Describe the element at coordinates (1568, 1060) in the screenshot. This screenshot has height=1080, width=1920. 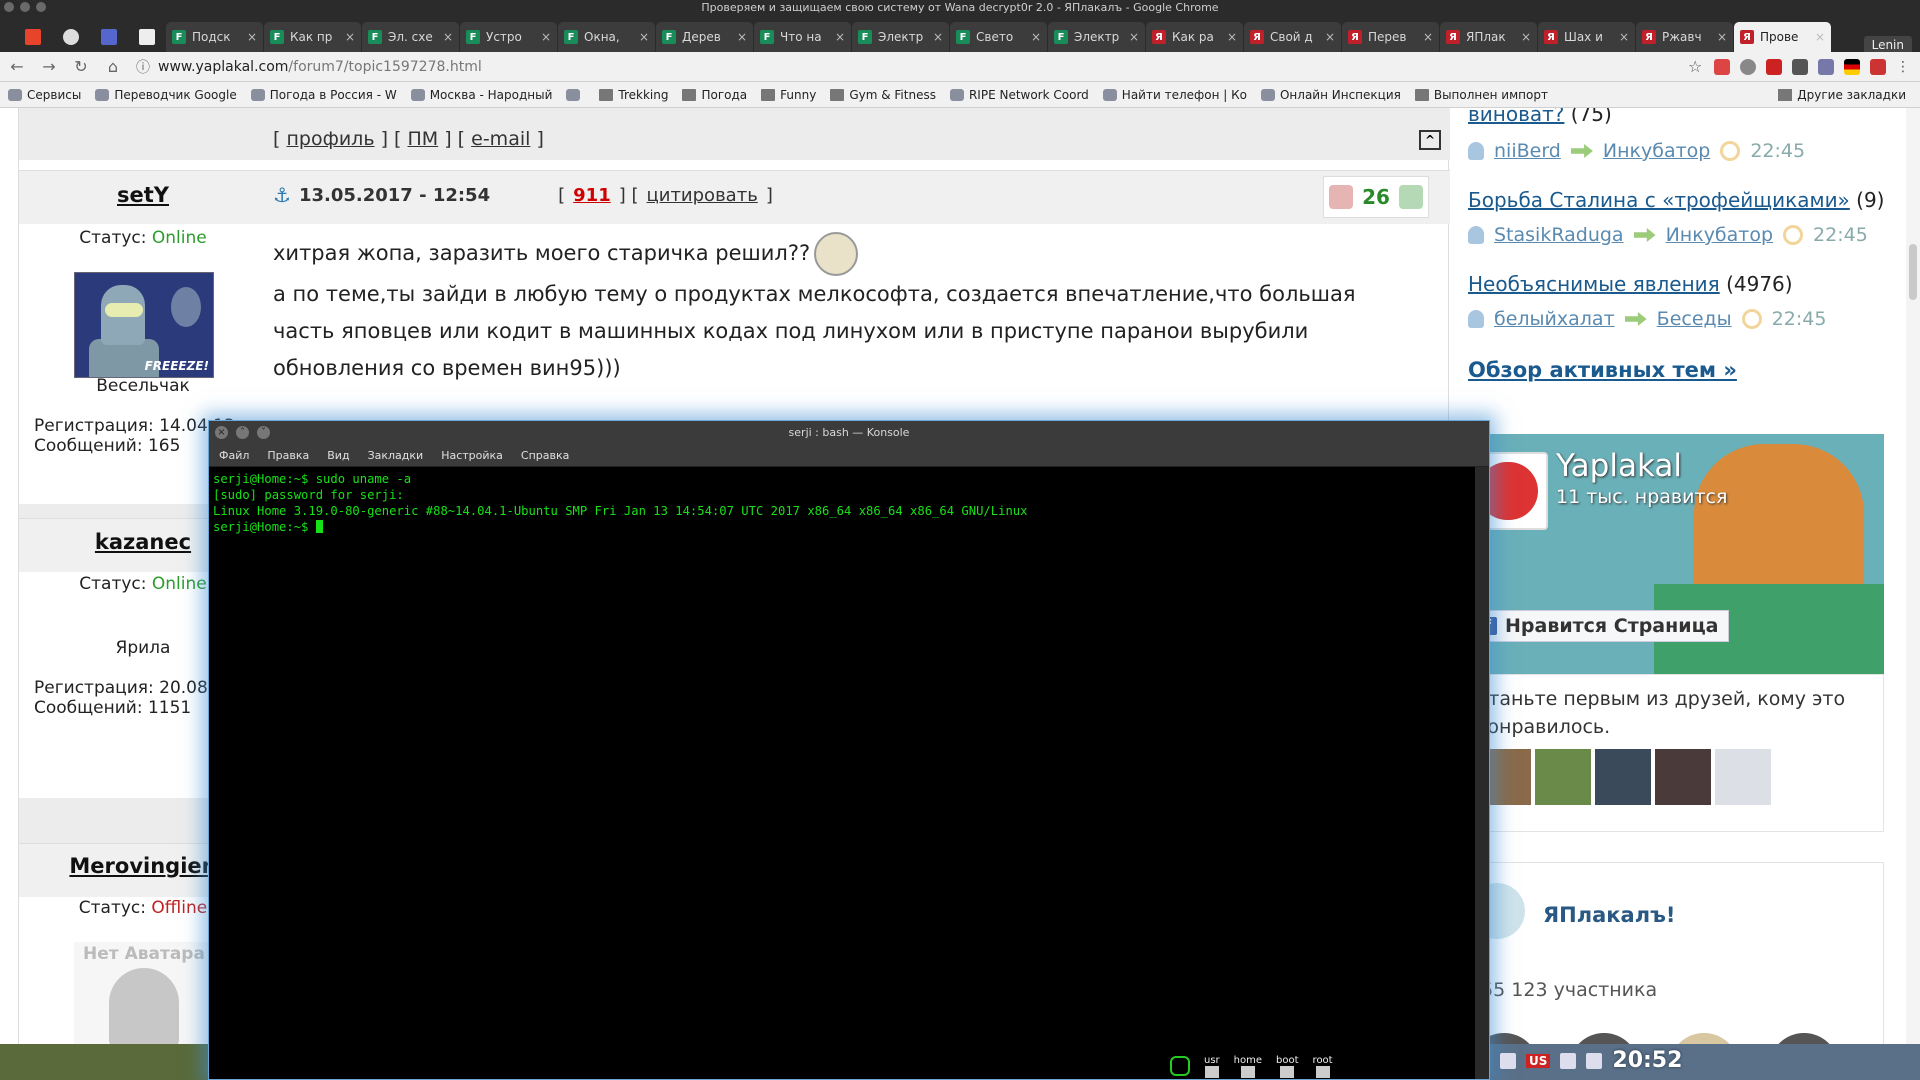
I see `volume-icon` at that location.